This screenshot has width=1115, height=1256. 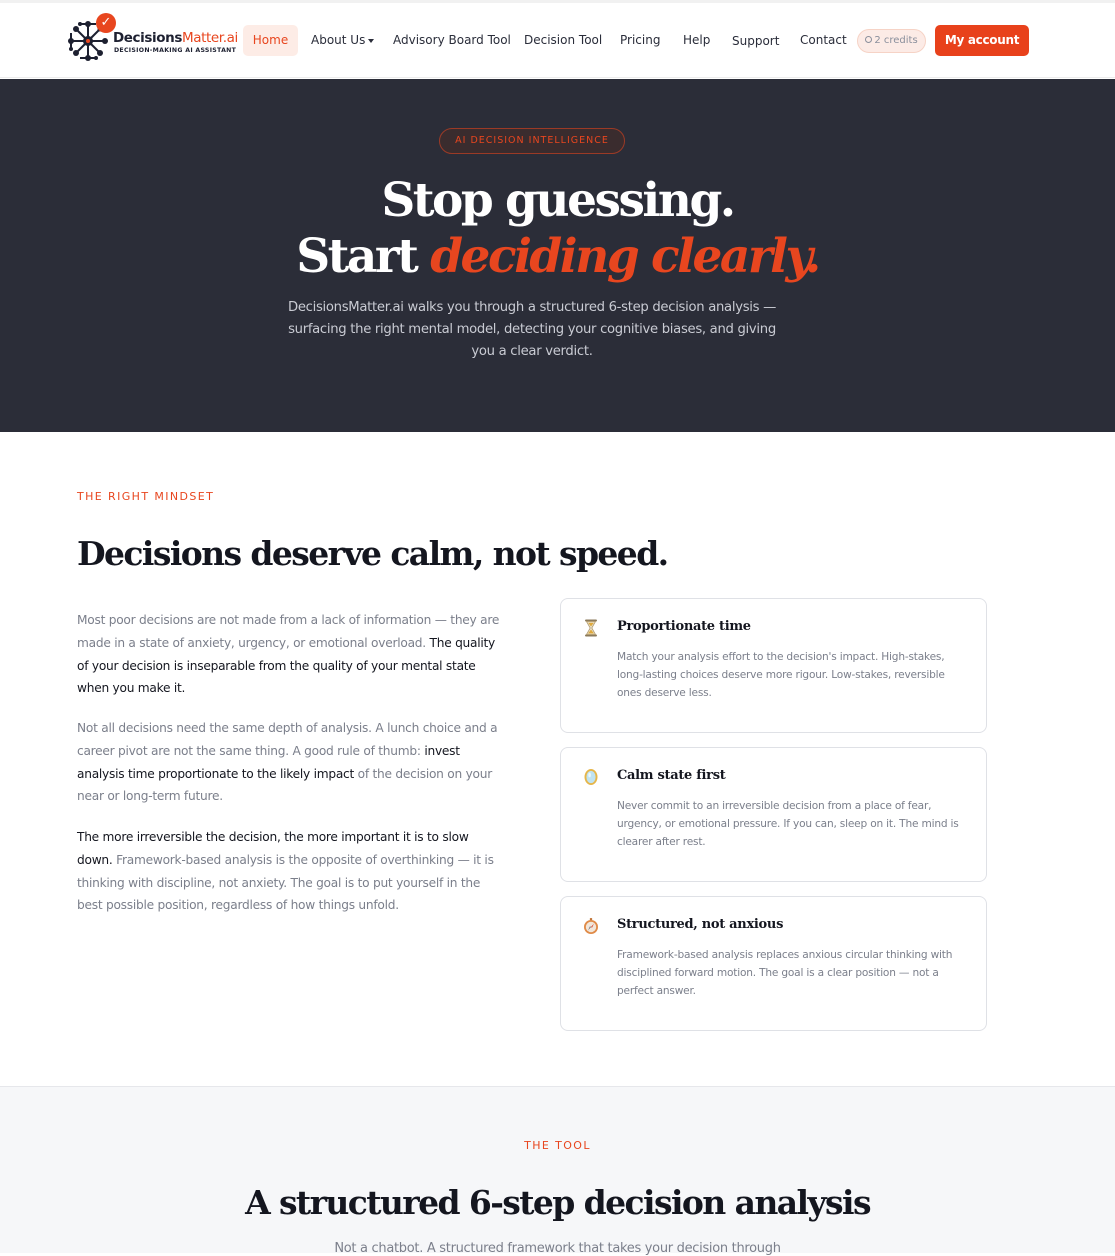 What do you see at coordinates (175, 50) in the screenshot?
I see `brand-tagline: DECISION-MAKING AI ASSISTANT` at bounding box center [175, 50].